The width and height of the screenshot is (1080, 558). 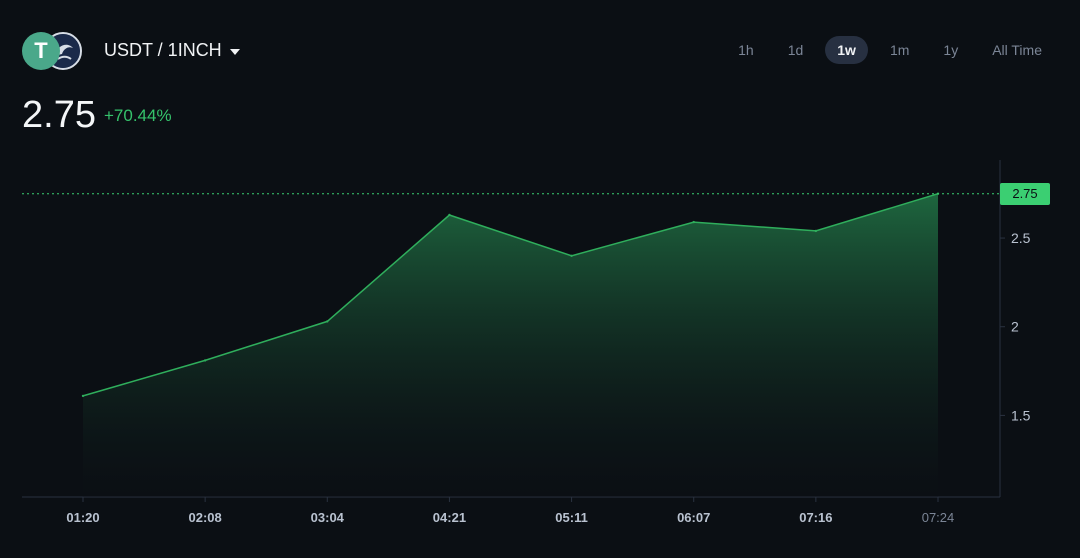 I want to click on x-tick-label: 07:16, so click(x=815, y=517).